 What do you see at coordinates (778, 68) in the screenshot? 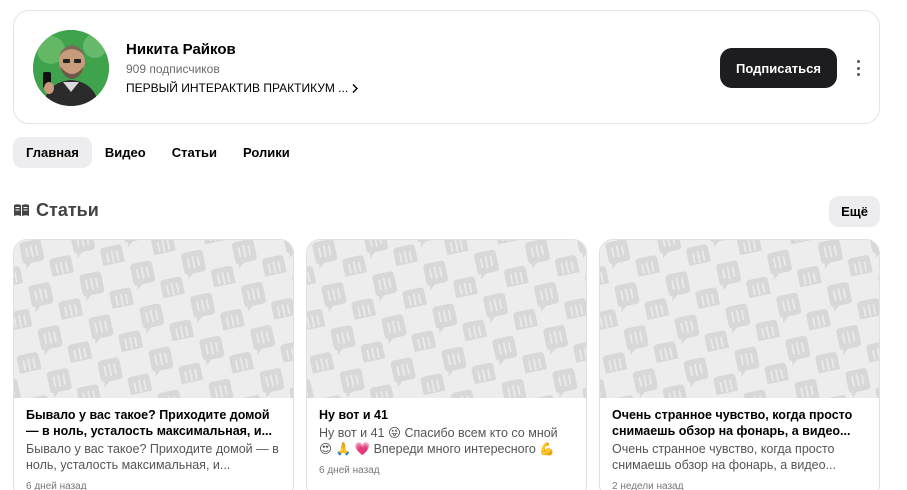
I see `subscribe-button: Подписаться` at bounding box center [778, 68].